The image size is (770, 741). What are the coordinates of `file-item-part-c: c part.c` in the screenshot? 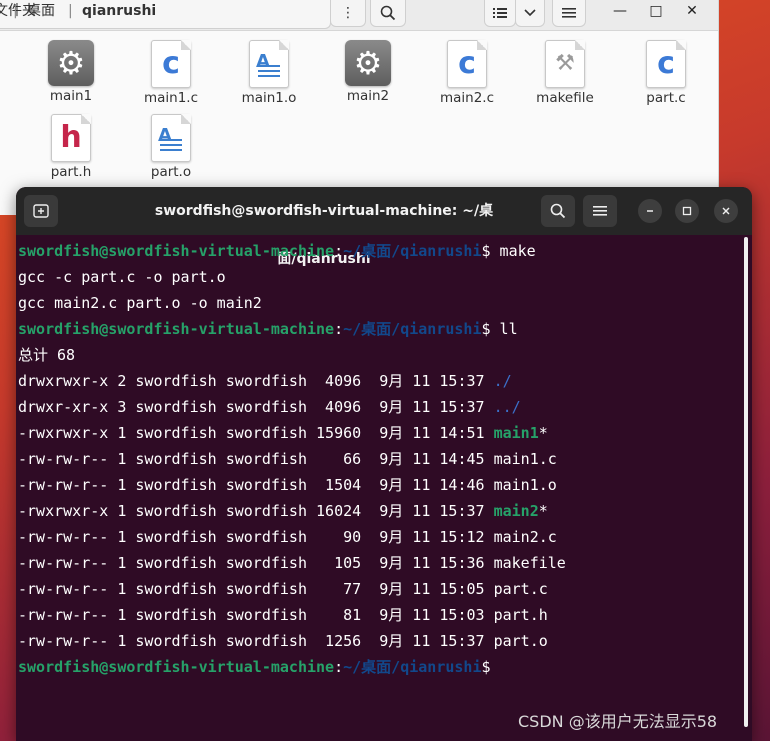 It's located at (666, 73).